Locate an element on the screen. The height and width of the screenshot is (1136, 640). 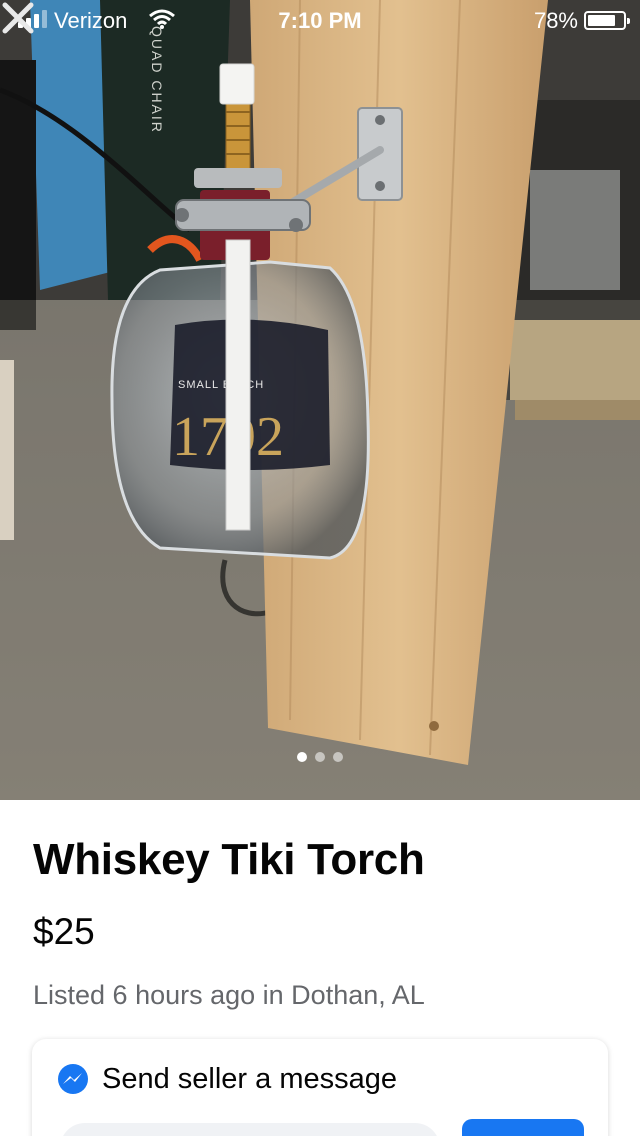
svg-text: QUAD CHAIR is located at coordinates (157, 80).